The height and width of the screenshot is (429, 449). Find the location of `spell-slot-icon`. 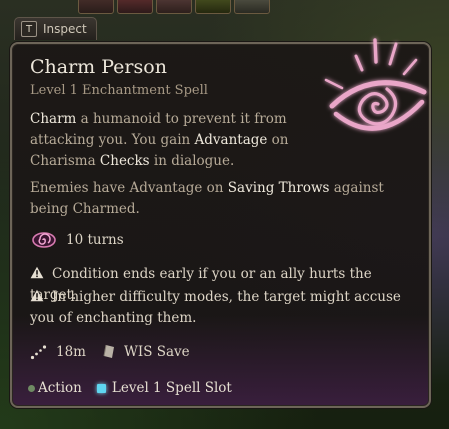

spell-slot-icon is located at coordinates (101, 388).